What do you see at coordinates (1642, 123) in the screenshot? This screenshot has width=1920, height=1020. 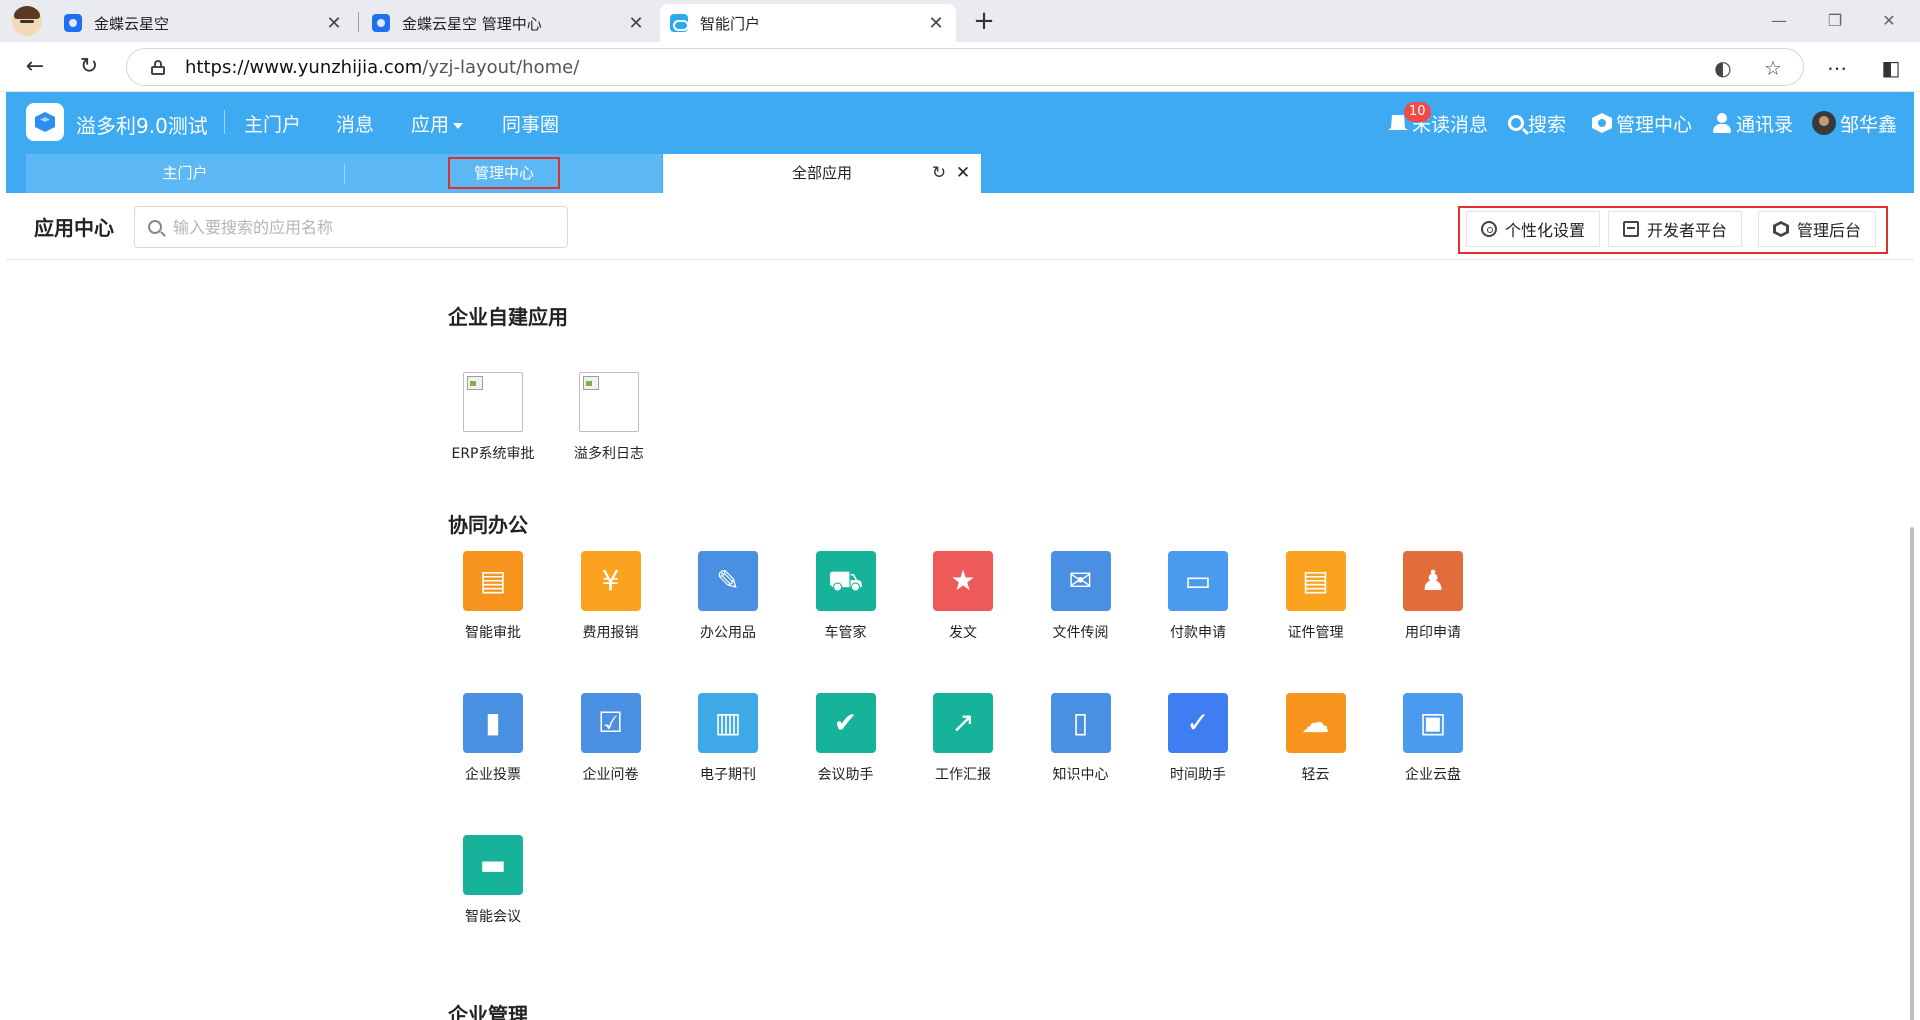 I see `admin-center-button: 管理中心` at bounding box center [1642, 123].